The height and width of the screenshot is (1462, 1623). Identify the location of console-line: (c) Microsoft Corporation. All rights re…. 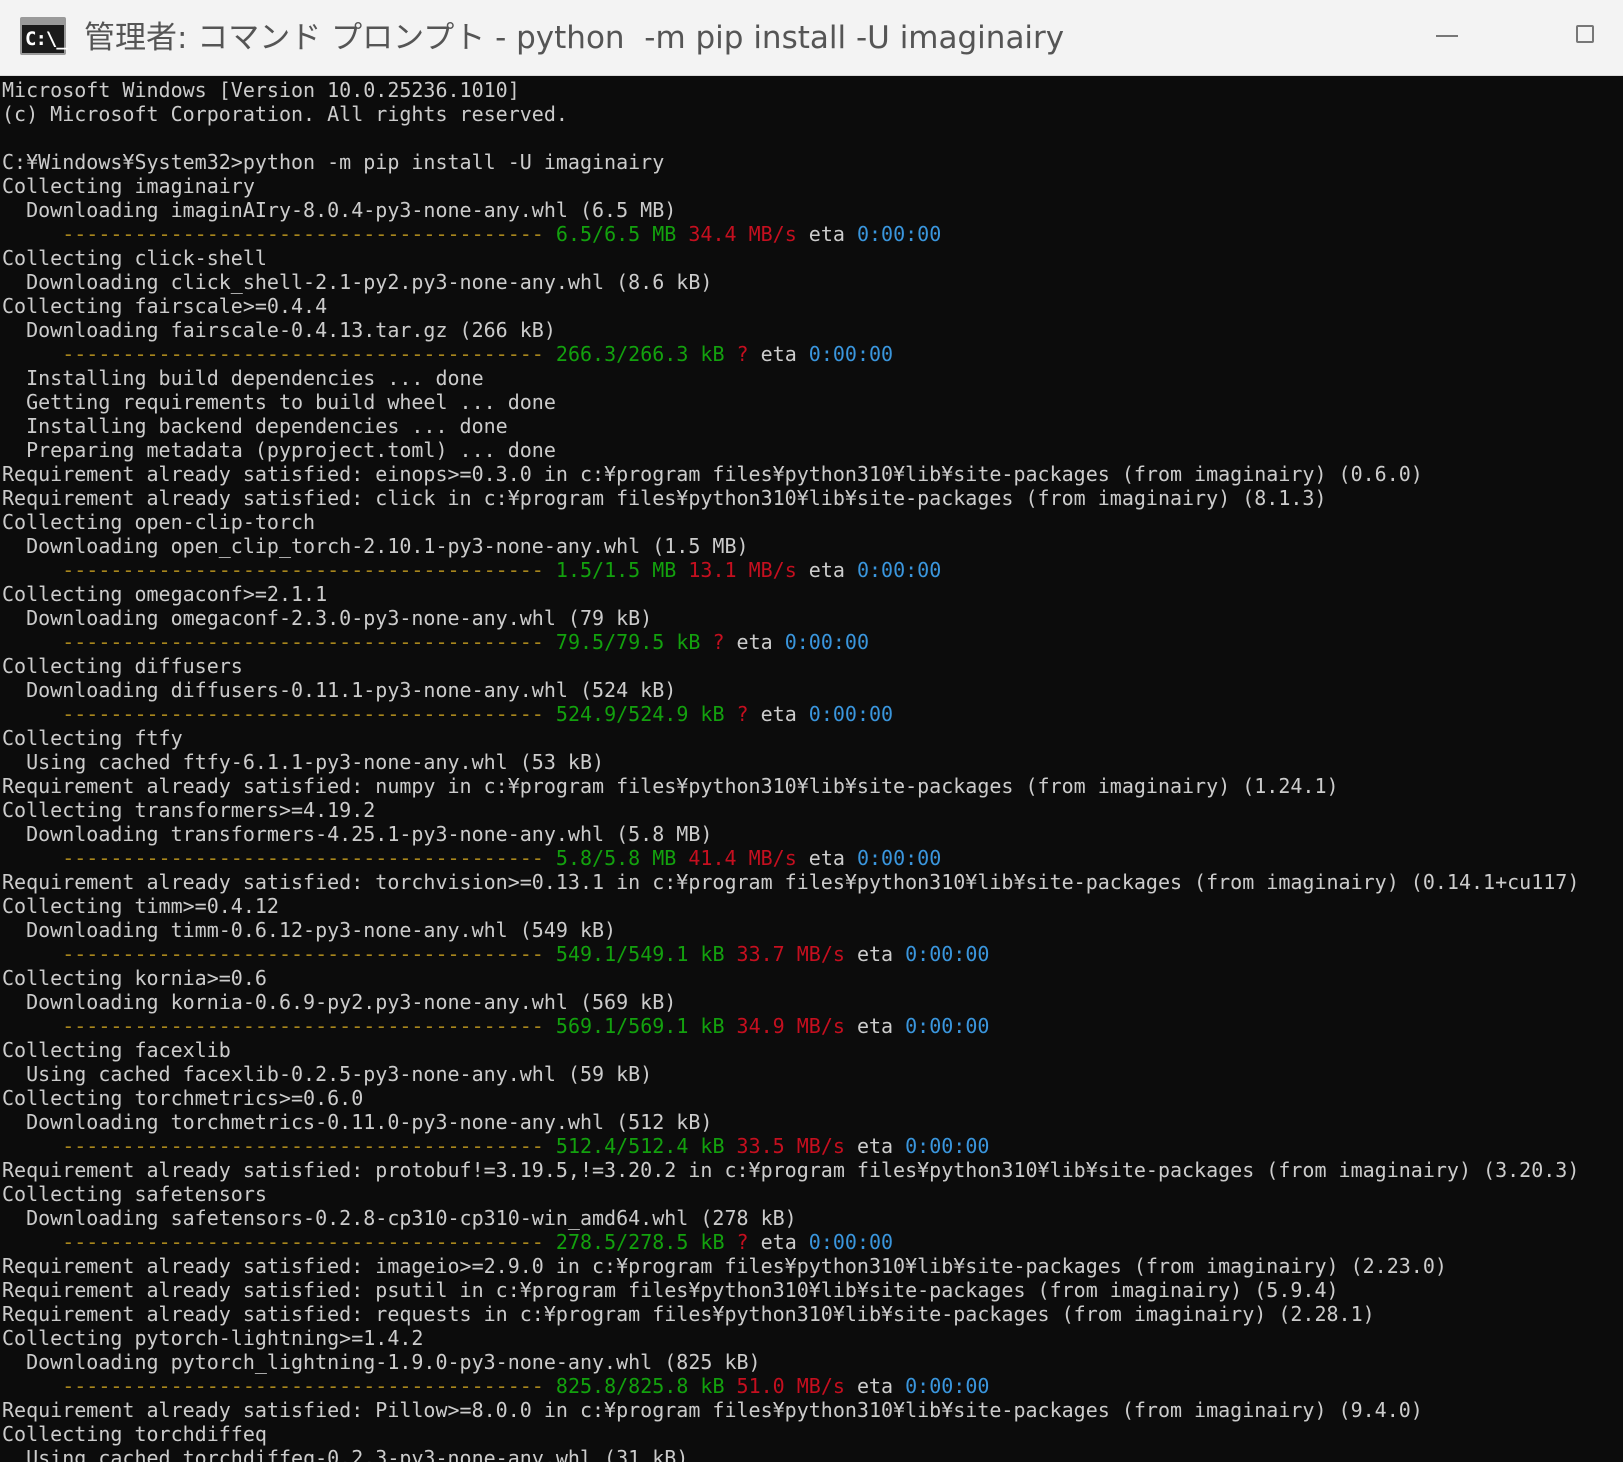
(285, 114).